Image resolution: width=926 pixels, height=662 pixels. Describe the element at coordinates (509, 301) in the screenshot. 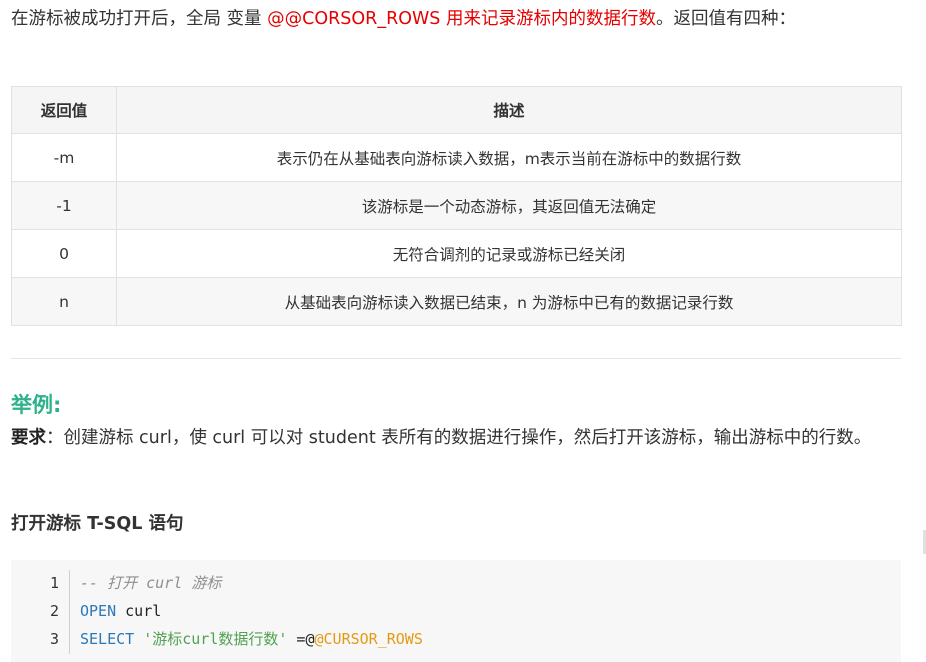

I see `table-cell-description: 从基础表向游标读入数据已结束，n 为游标中已有的数据记录行数` at that location.